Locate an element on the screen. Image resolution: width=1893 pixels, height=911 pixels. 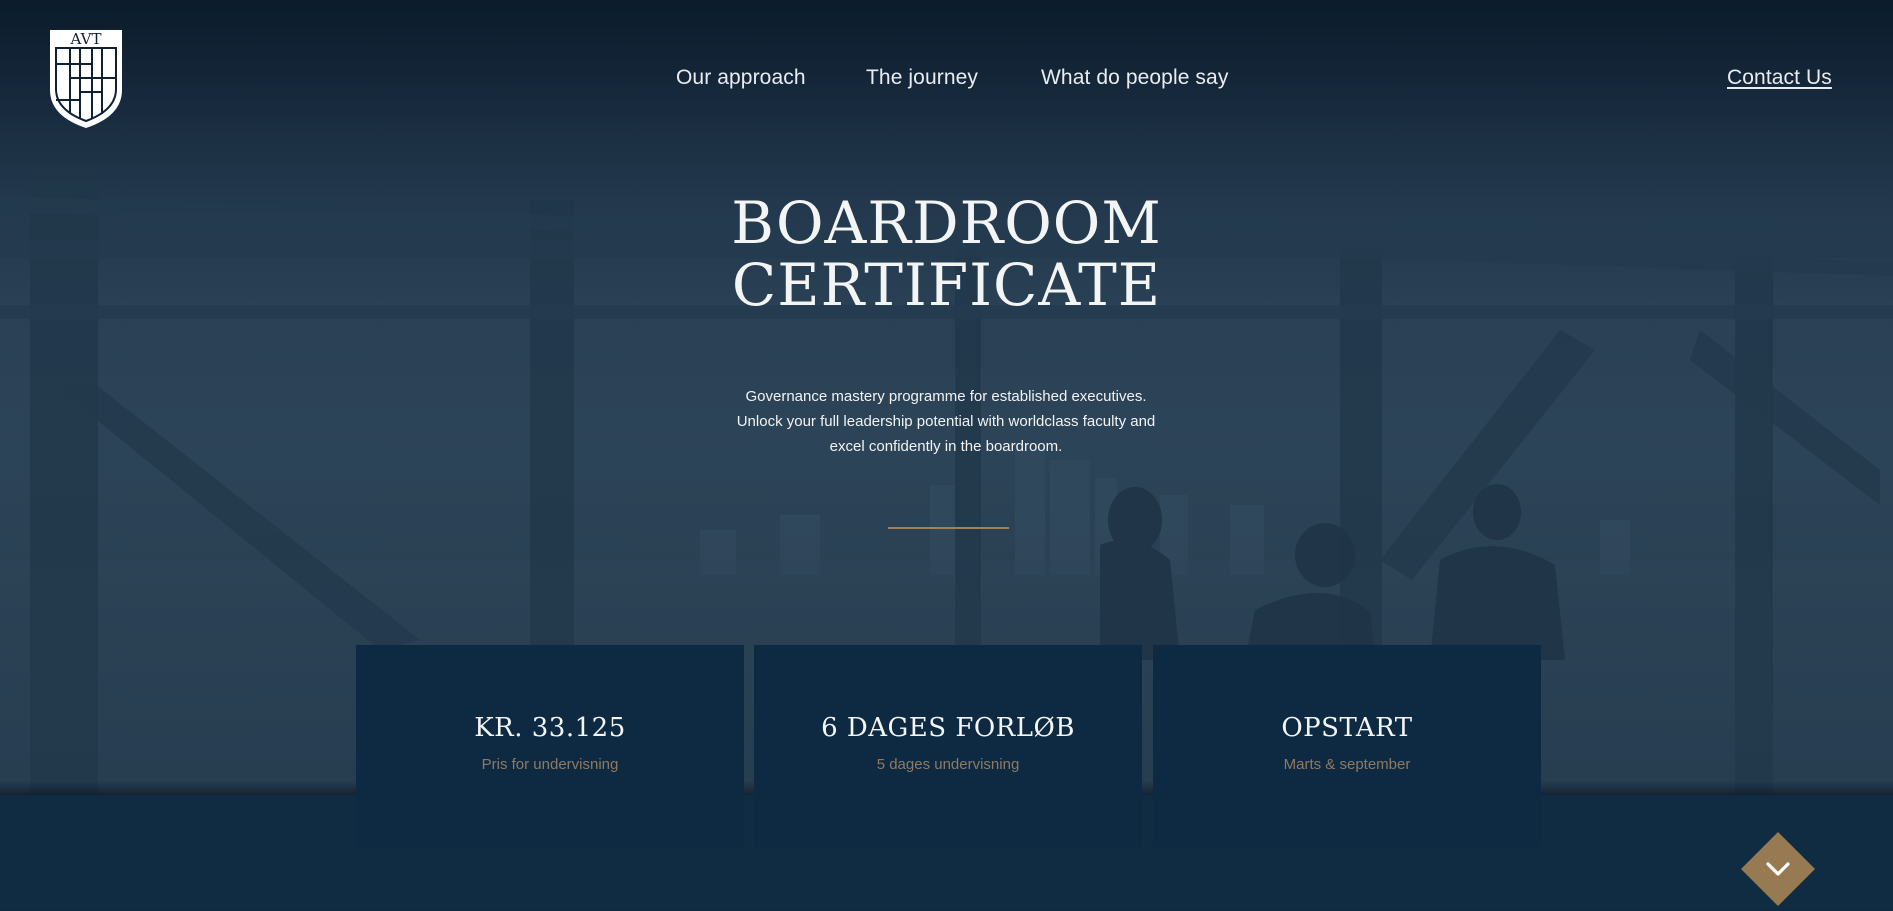
info-card-price: KR. 33.125 Pris for undervisning is located at coordinates (550, 746).